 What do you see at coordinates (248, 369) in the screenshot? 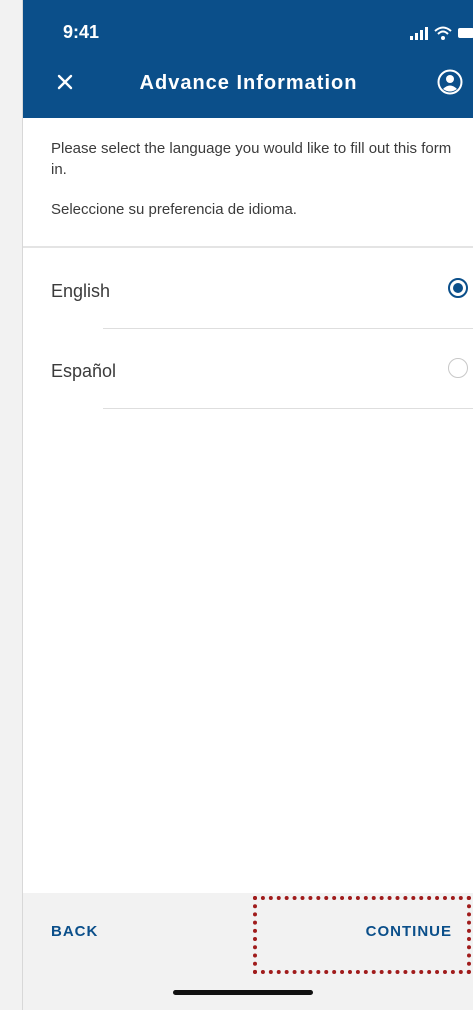
I see `language-option-espanol: Español` at bounding box center [248, 369].